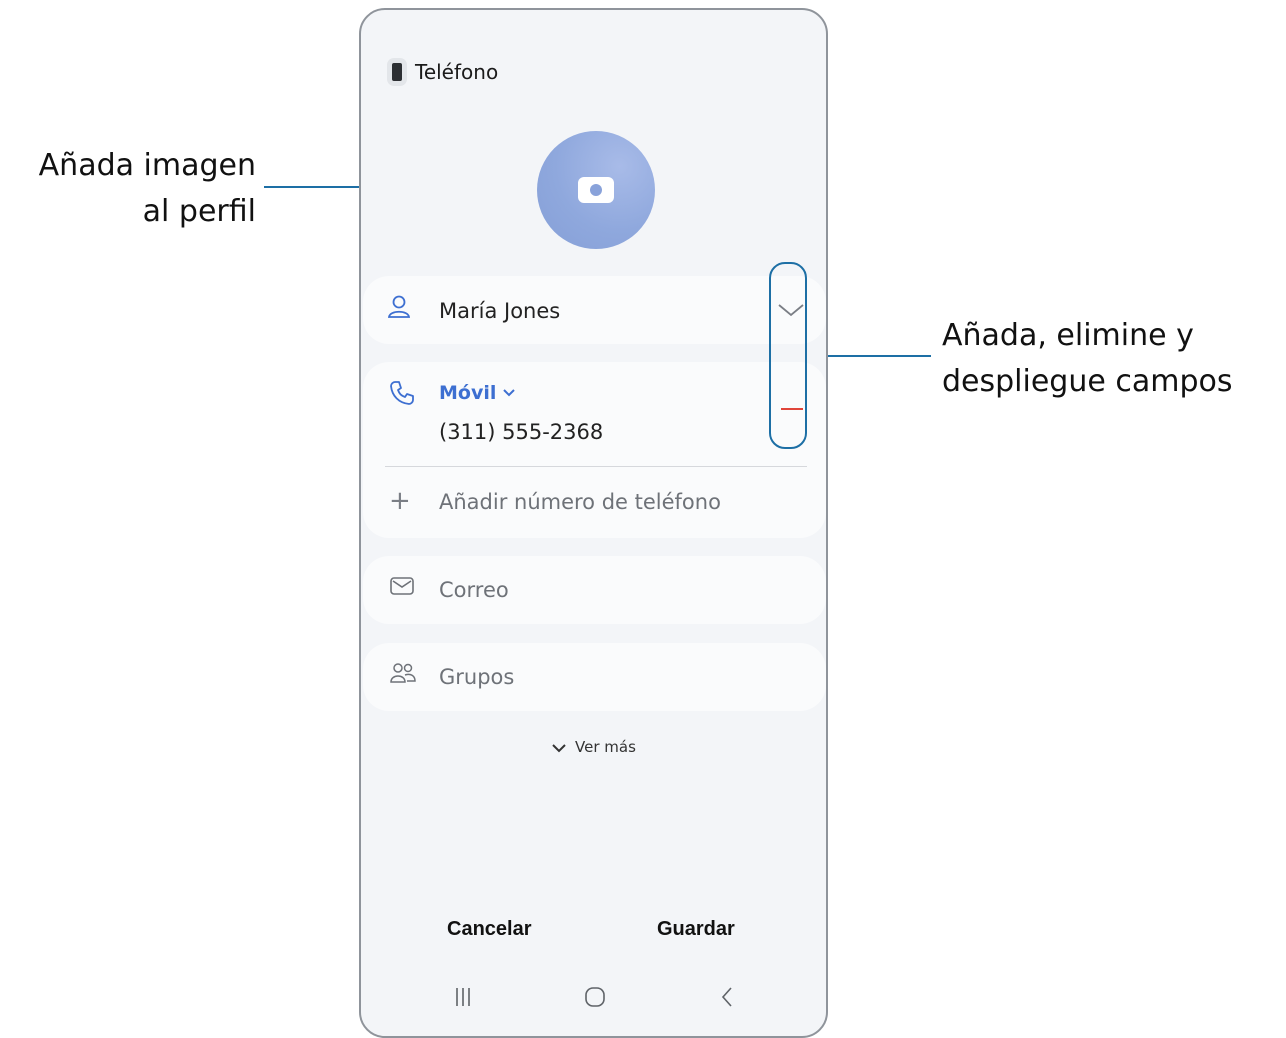 This screenshot has height=1038, width=1286. What do you see at coordinates (402, 586) in the screenshot?
I see `mail-icon` at bounding box center [402, 586].